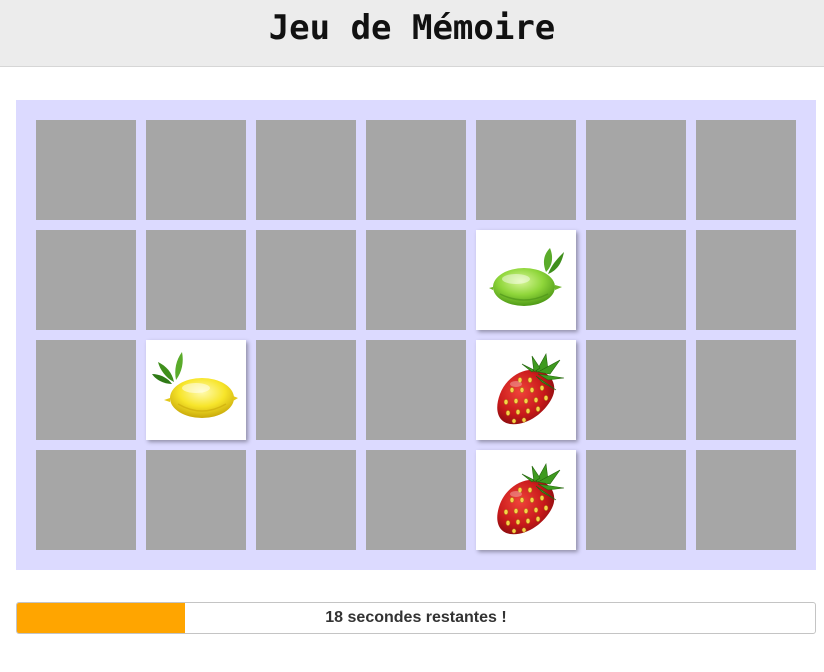 The height and width of the screenshot is (672, 824). Describe the element at coordinates (412, 28) in the screenshot. I see `page-title: Jeu de Mémoire` at that location.